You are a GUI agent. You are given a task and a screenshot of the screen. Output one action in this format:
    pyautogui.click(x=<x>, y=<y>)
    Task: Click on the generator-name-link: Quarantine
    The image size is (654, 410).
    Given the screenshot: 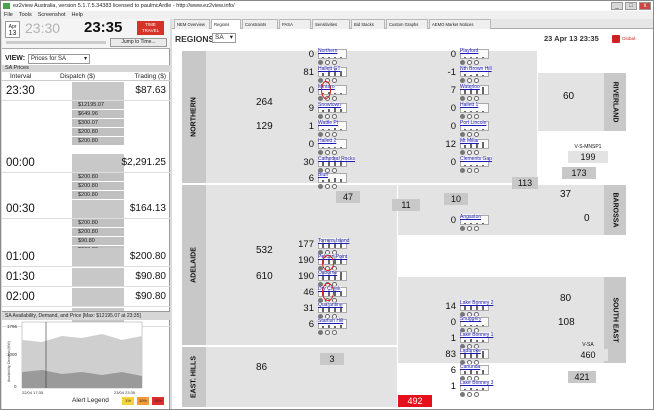 What is the action you would take?
    pyautogui.click(x=330, y=305)
    